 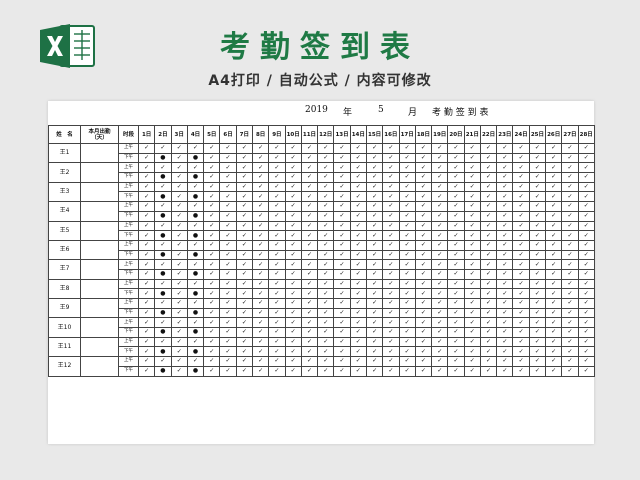 I want to click on employee-total-days, so click(x=99, y=153).